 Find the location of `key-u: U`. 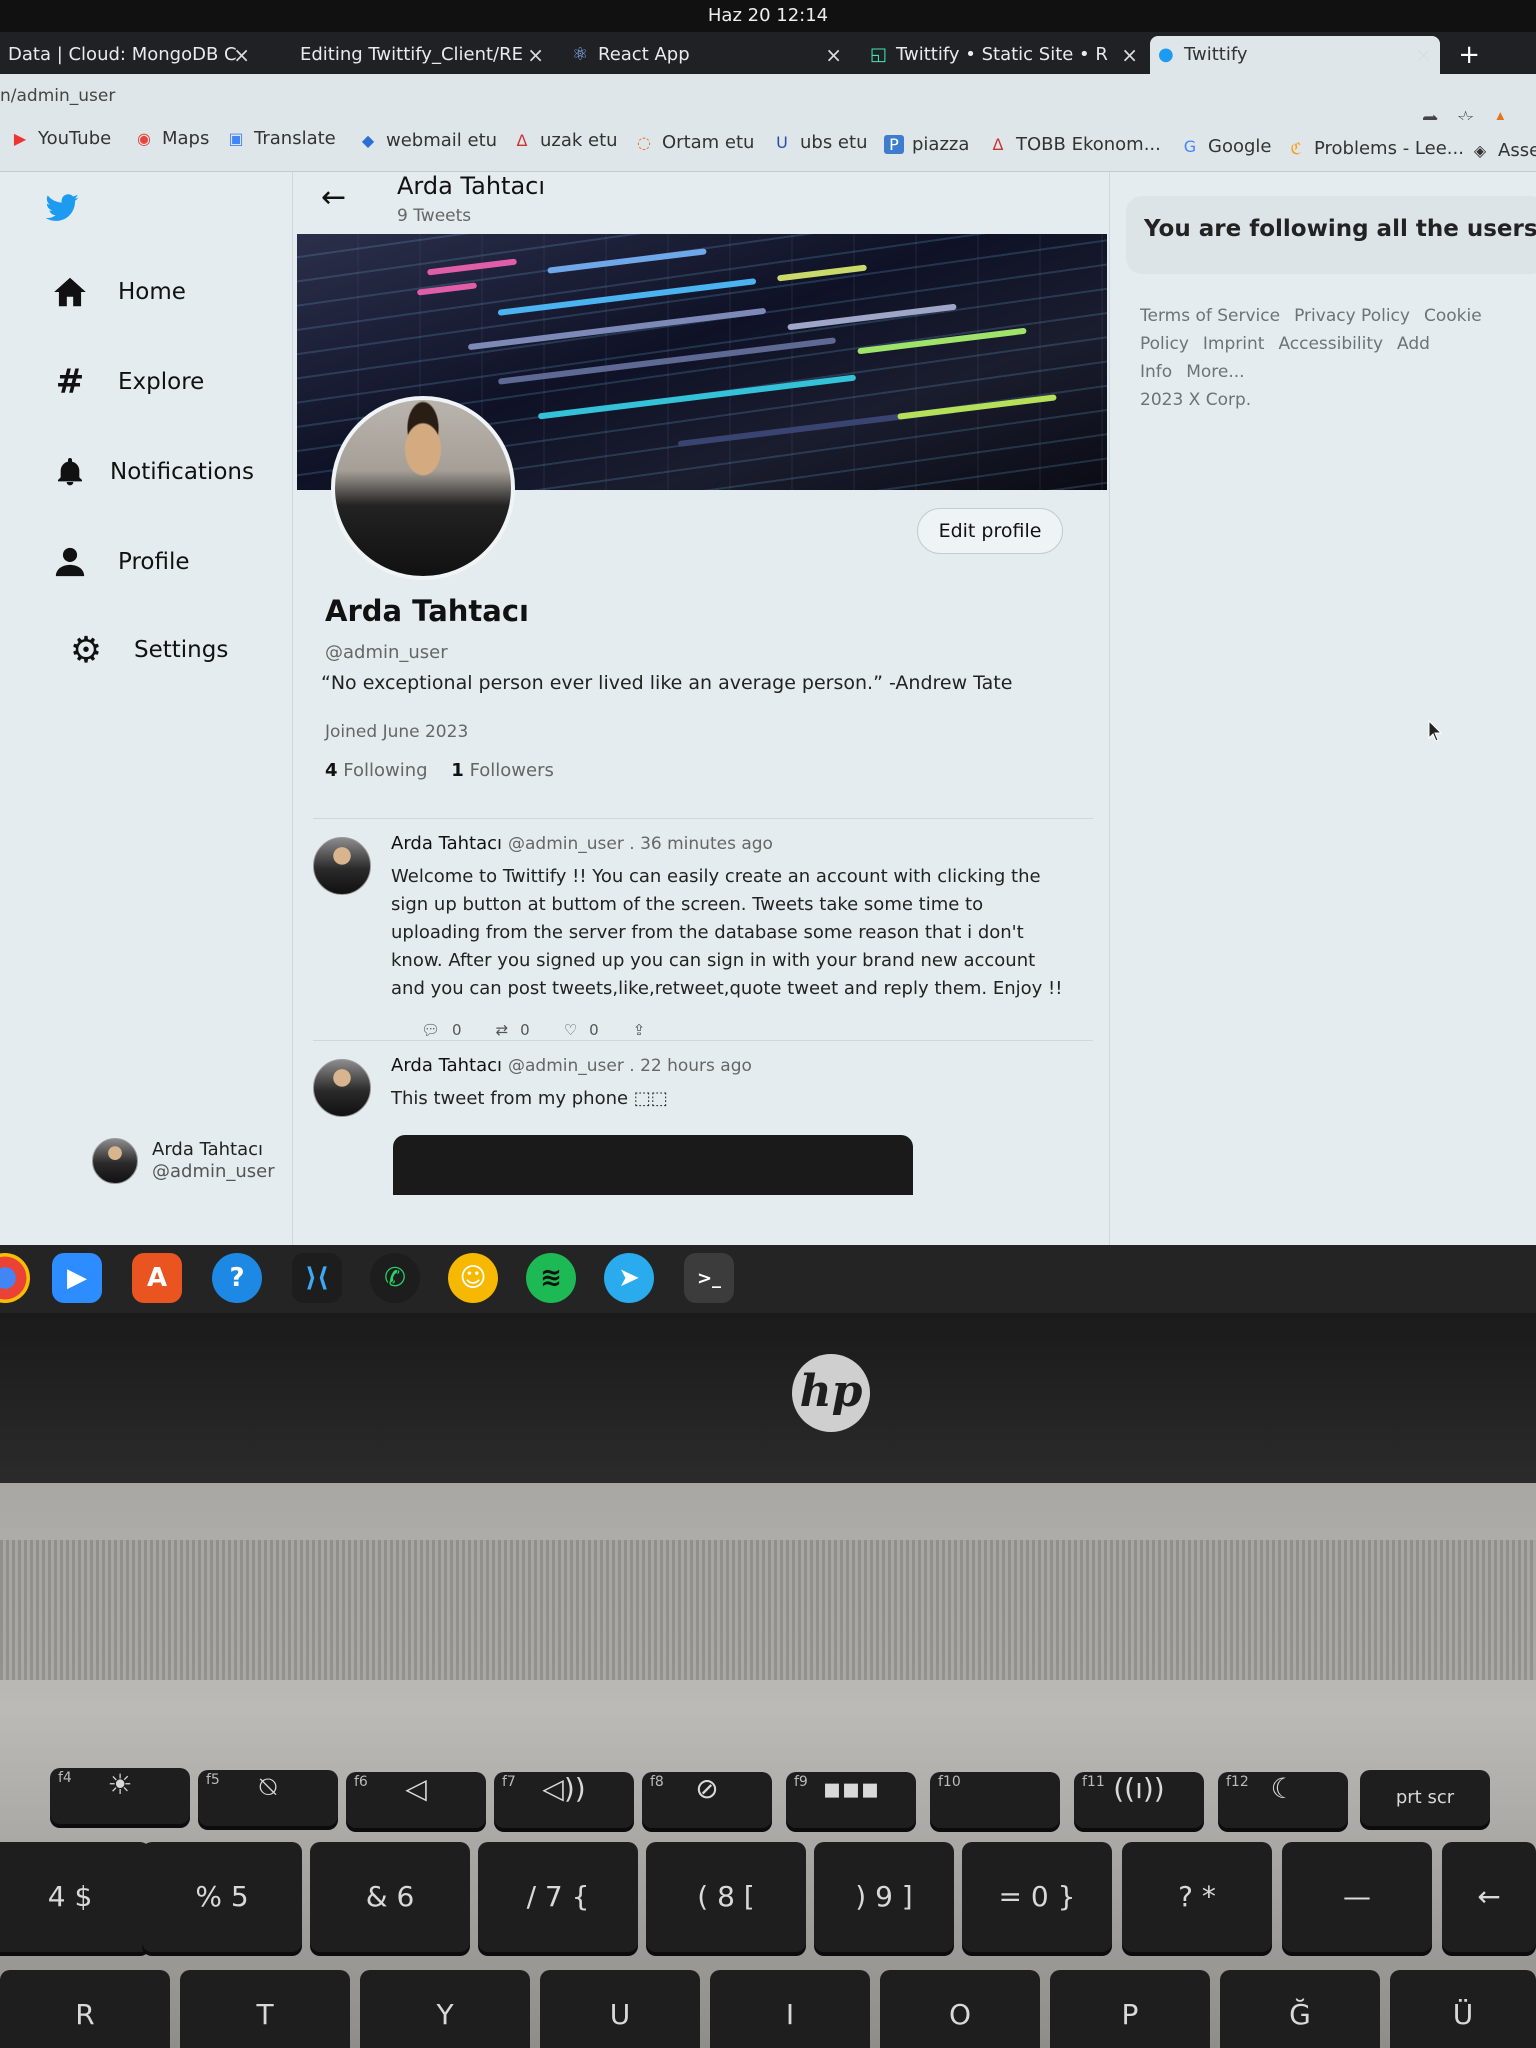

key-u: U is located at coordinates (620, 2009).